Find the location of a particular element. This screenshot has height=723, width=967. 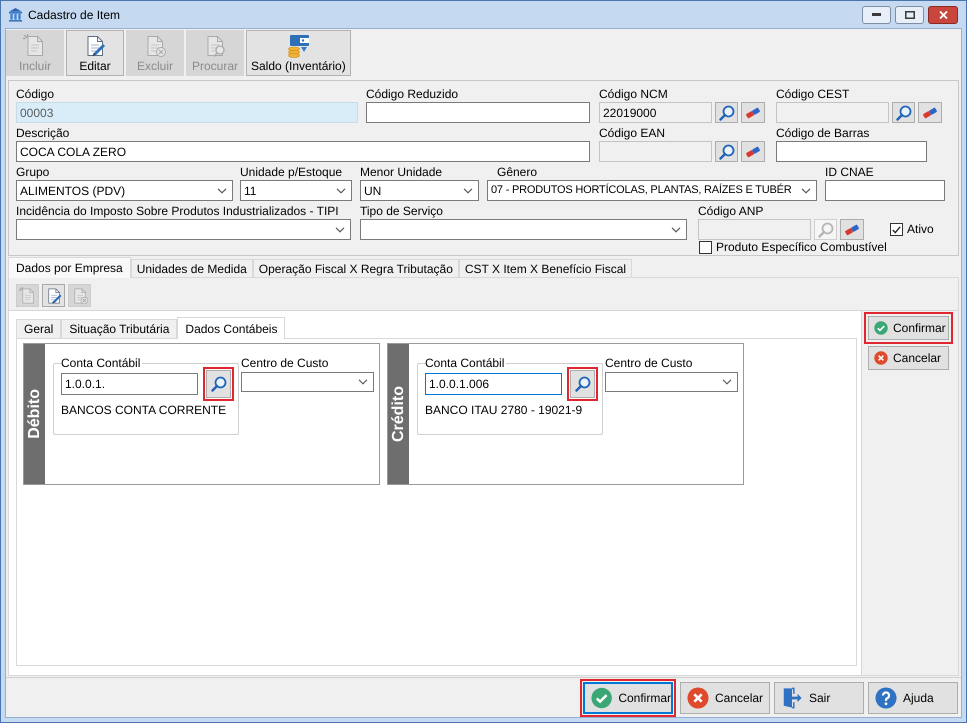

tab: Operação Fiscal X Regra Tributação is located at coordinates (355, 268).